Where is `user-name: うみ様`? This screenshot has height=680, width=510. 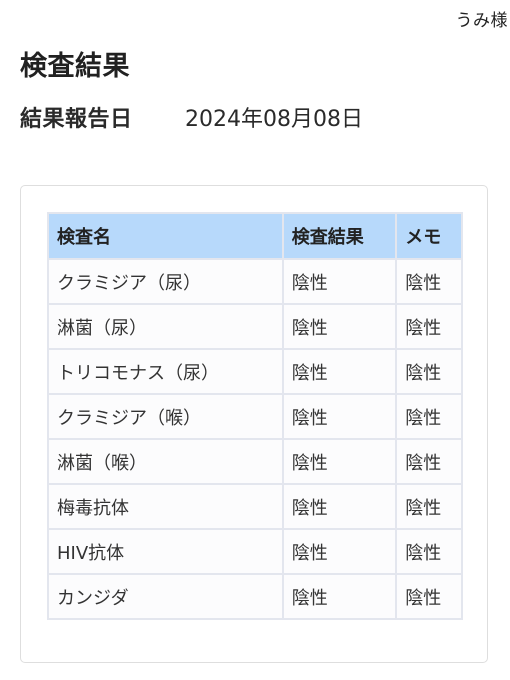
user-name: うみ様 is located at coordinates (481, 21).